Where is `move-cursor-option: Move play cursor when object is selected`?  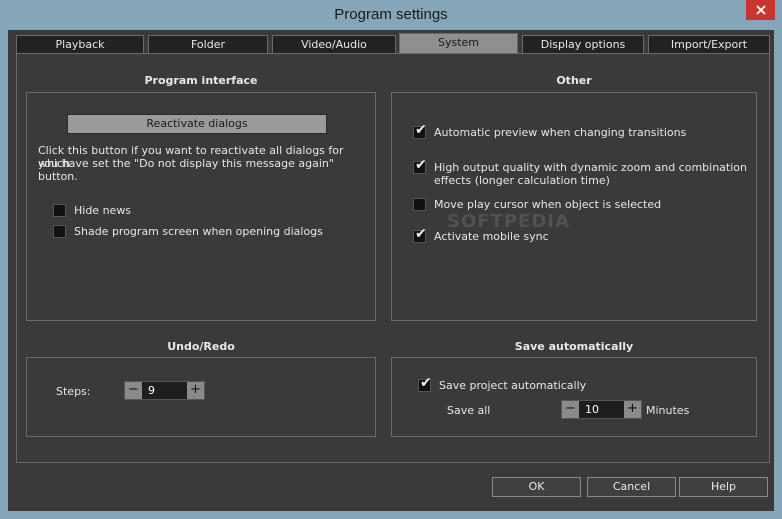
move-cursor-option: Move play cursor when object is selected is located at coordinates (537, 204).